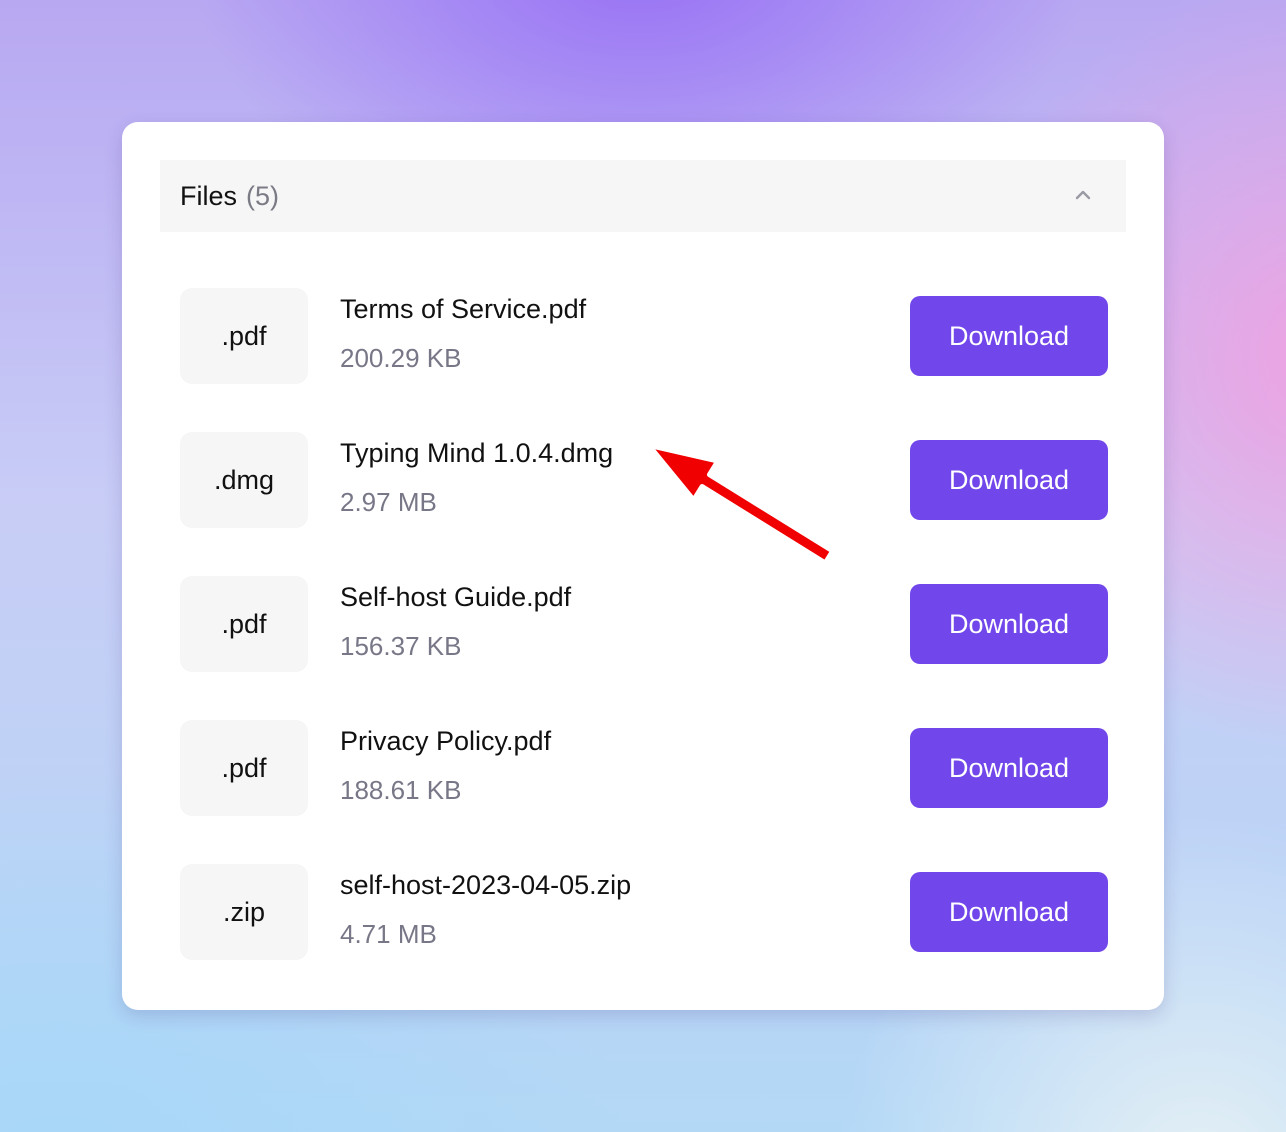  What do you see at coordinates (446, 741) in the screenshot?
I see `file-name: Privacy Policy.pdf` at bounding box center [446, 741].